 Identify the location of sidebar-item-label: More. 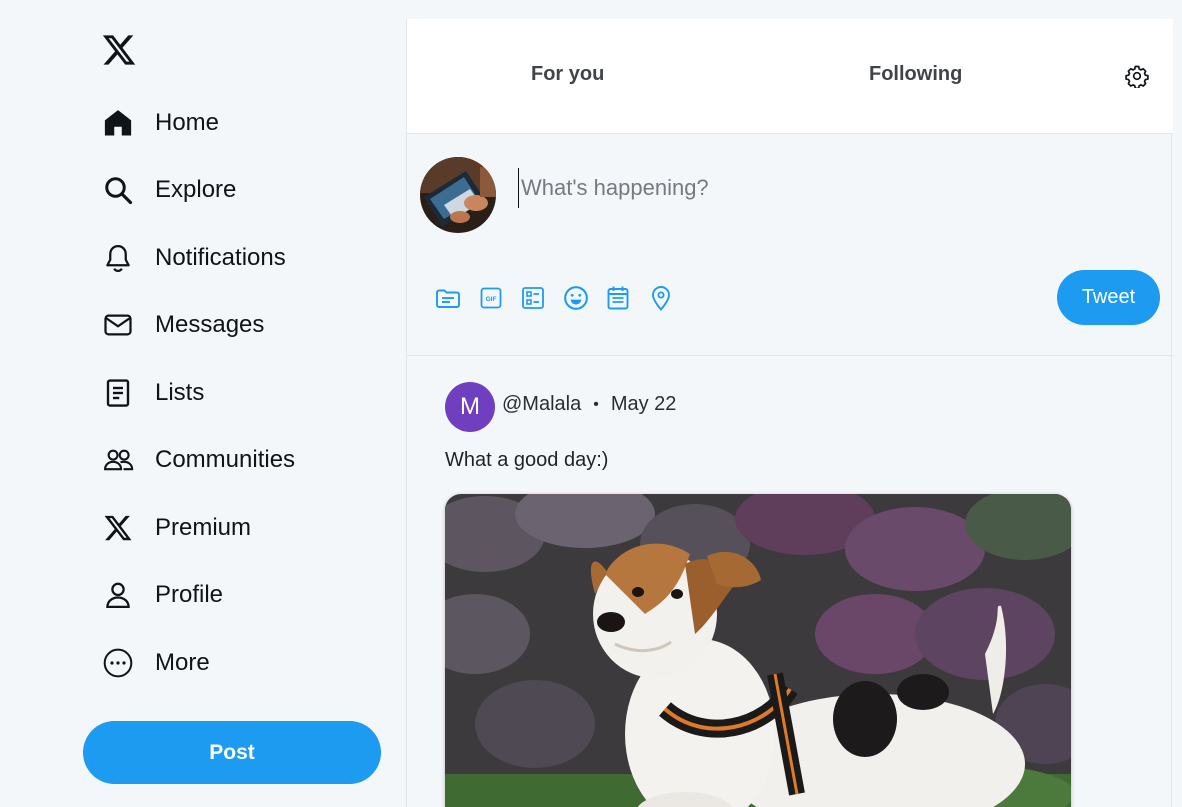
(182, 662).